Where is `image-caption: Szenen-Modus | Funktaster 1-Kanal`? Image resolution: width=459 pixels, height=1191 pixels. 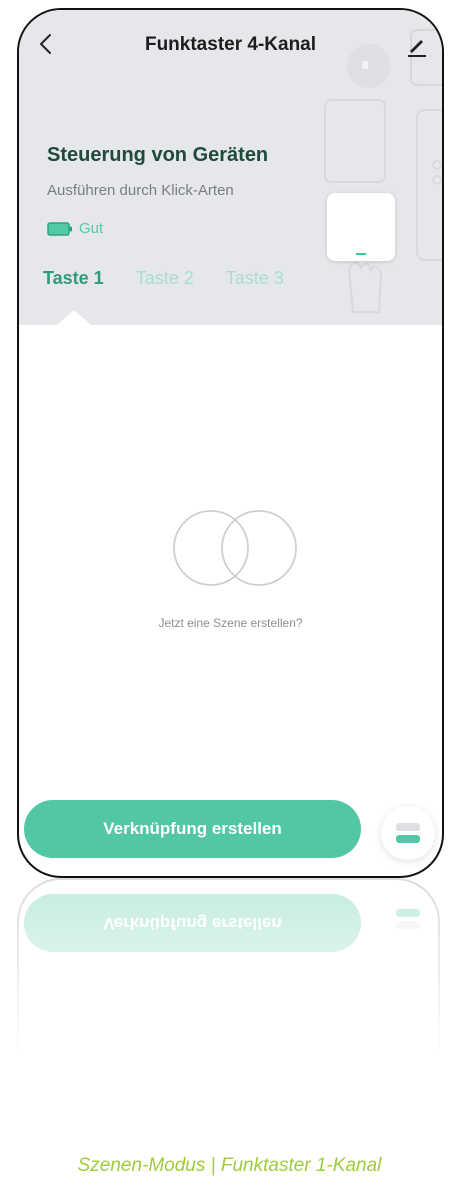
image-caption: Szenen-Modus | Funktaster 1-Kanal is located at coordinates (229, 1165).